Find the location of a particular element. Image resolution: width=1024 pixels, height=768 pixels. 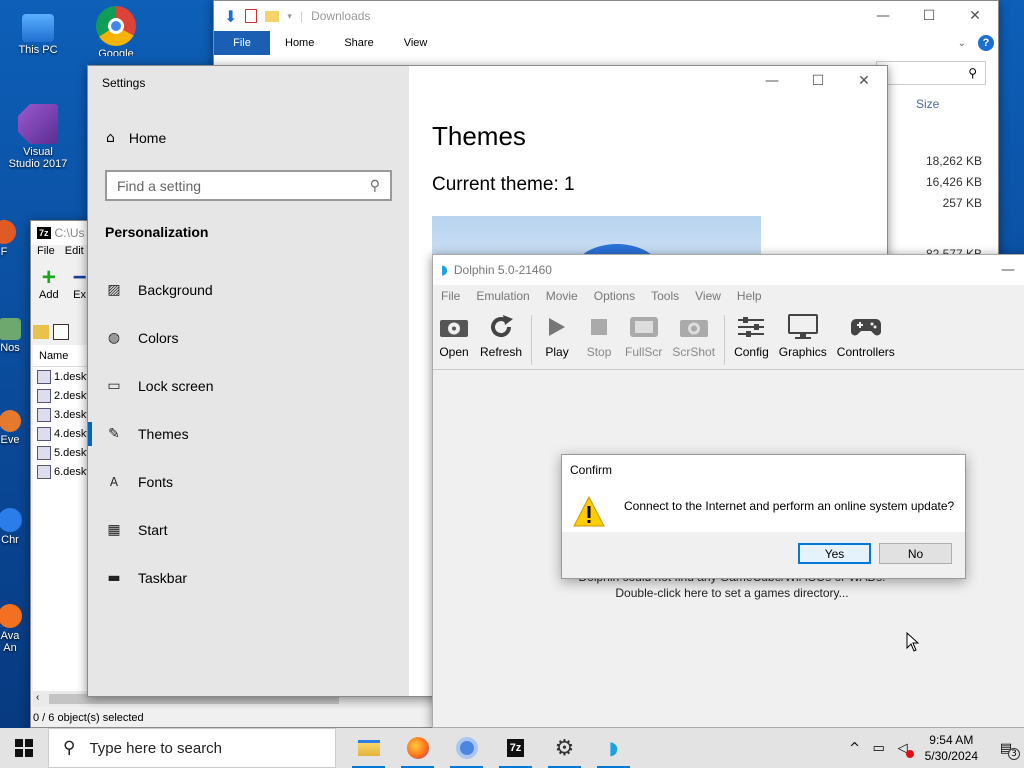

extract-button: − Ex is located at coordinates (80, 284).